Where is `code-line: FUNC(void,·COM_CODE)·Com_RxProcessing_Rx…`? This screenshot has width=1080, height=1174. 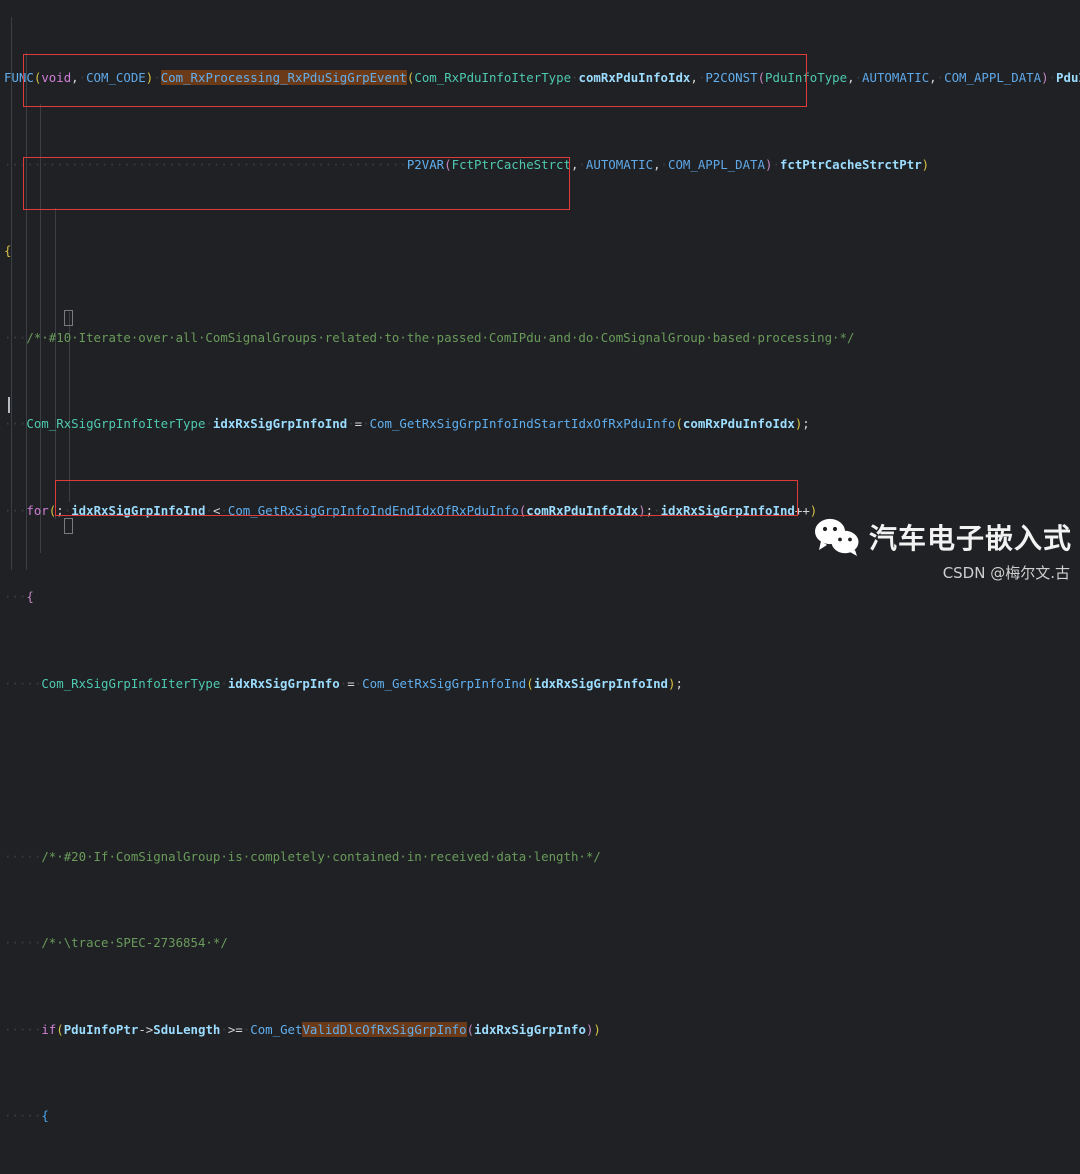 code-line: FUNC(void,·COM_CODE)·Com_RxProcessing_Rx… is located at coordinates (542, 78).